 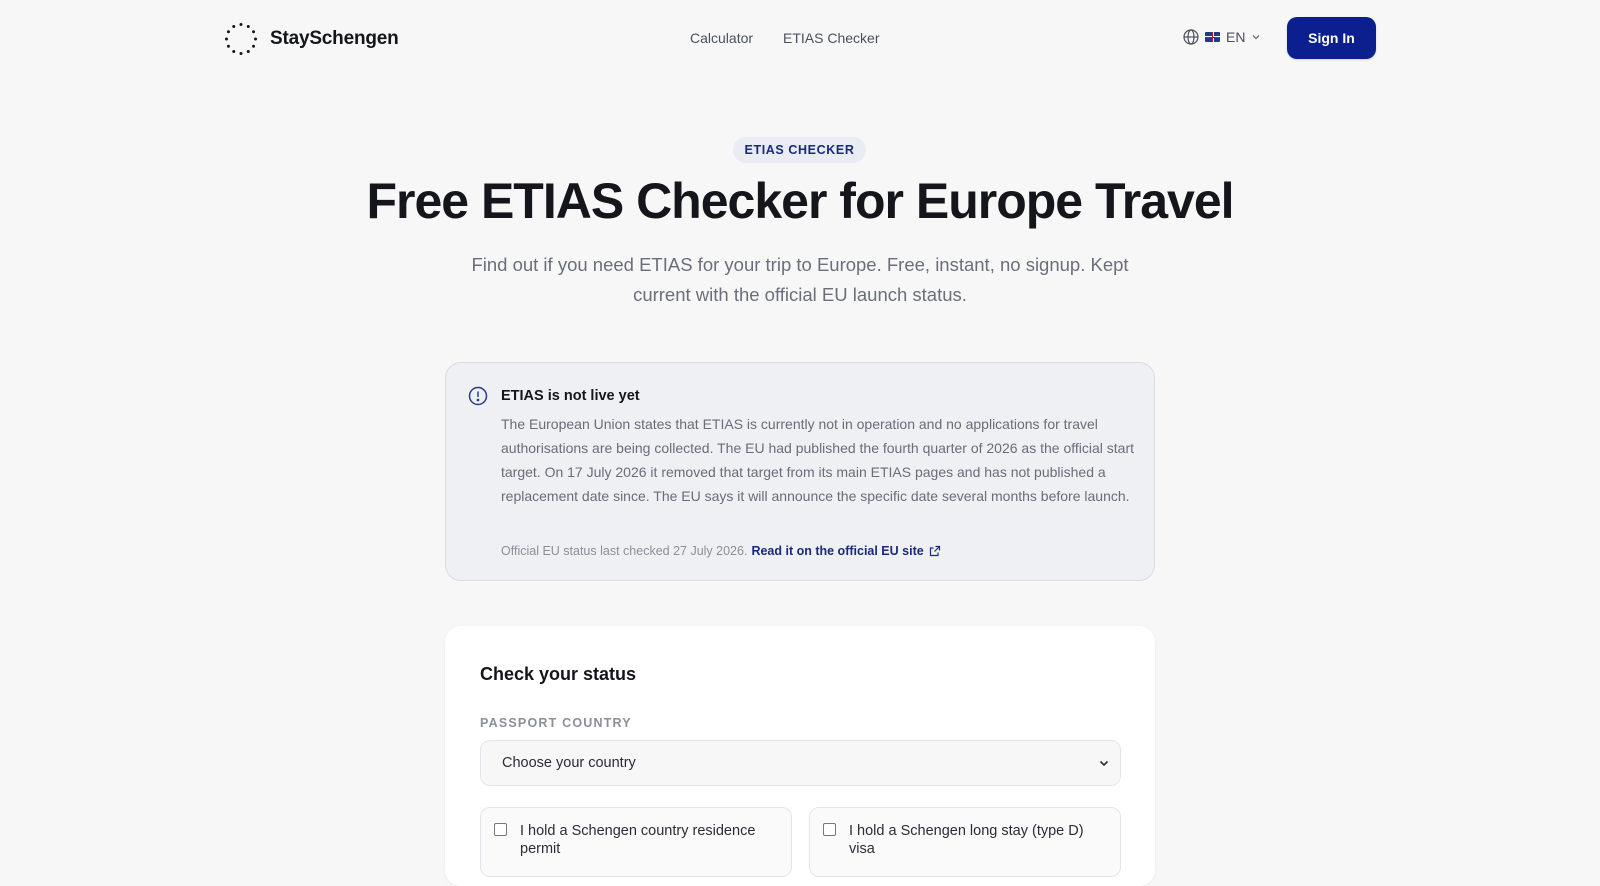 What do you see at coordinates (800, 763) in the screenshot?
I see `passport-country-select: Choose your country` at bounding box center [800, 763].